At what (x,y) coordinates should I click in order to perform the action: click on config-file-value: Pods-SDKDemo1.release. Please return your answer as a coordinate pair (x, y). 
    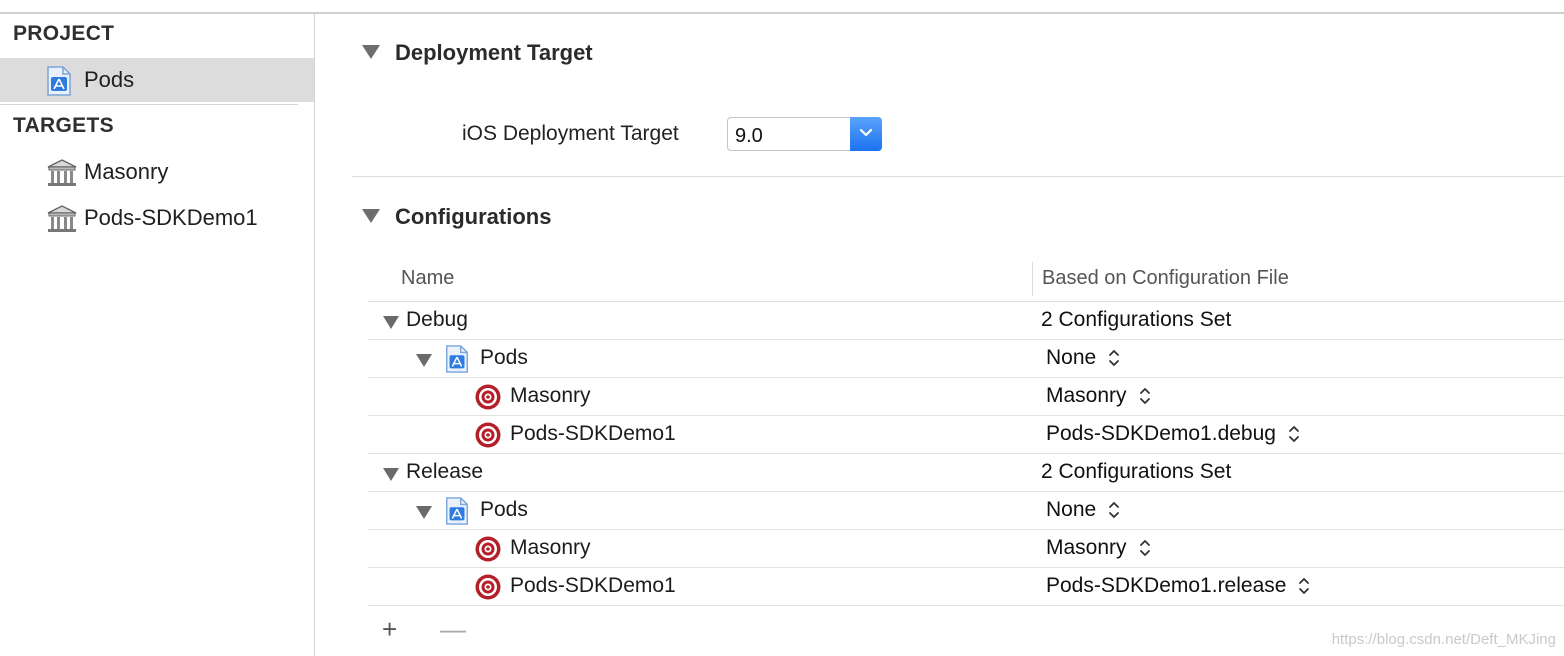
    Looking at the image, I should click on (1166, 585).